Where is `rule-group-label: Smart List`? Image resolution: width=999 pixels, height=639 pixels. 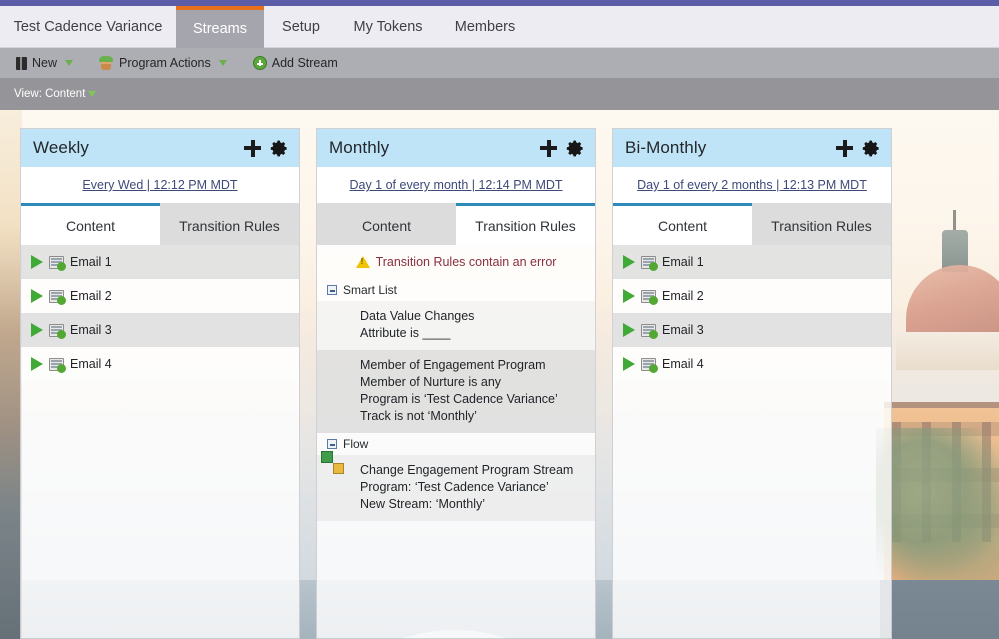
rule-group-label: Smart List is located at coordinates (370, 290).